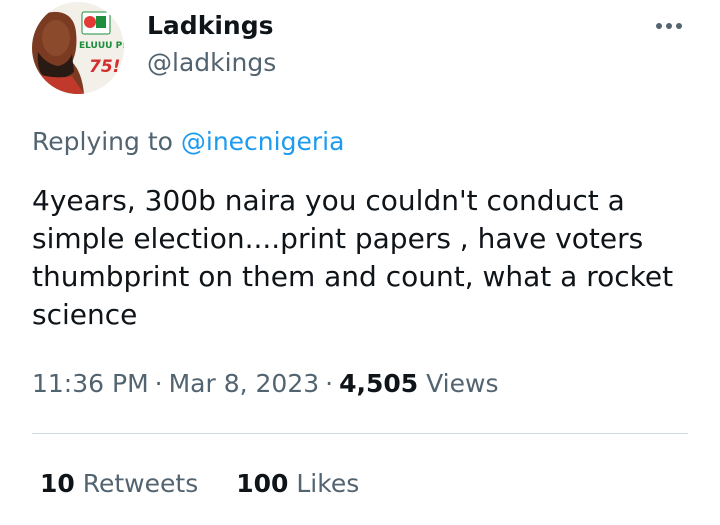 Image resolution: width=720 pixels, height=525 pixels. I want to click on replying-to: Replying to @inecnigeria, so click(188, 142).